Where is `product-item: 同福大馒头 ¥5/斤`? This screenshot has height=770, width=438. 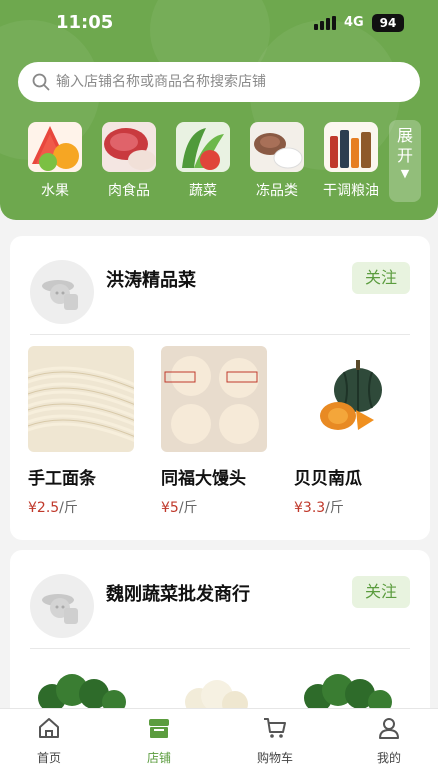
product-item: 同福大馒头 ¥5/斤 is located at coordinates (214, 431).